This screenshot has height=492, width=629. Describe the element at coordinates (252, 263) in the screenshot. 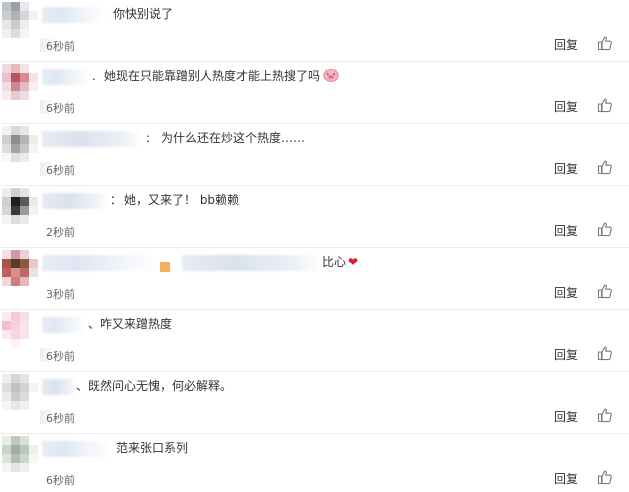

I see `mentioned-user-blurred` at that location.